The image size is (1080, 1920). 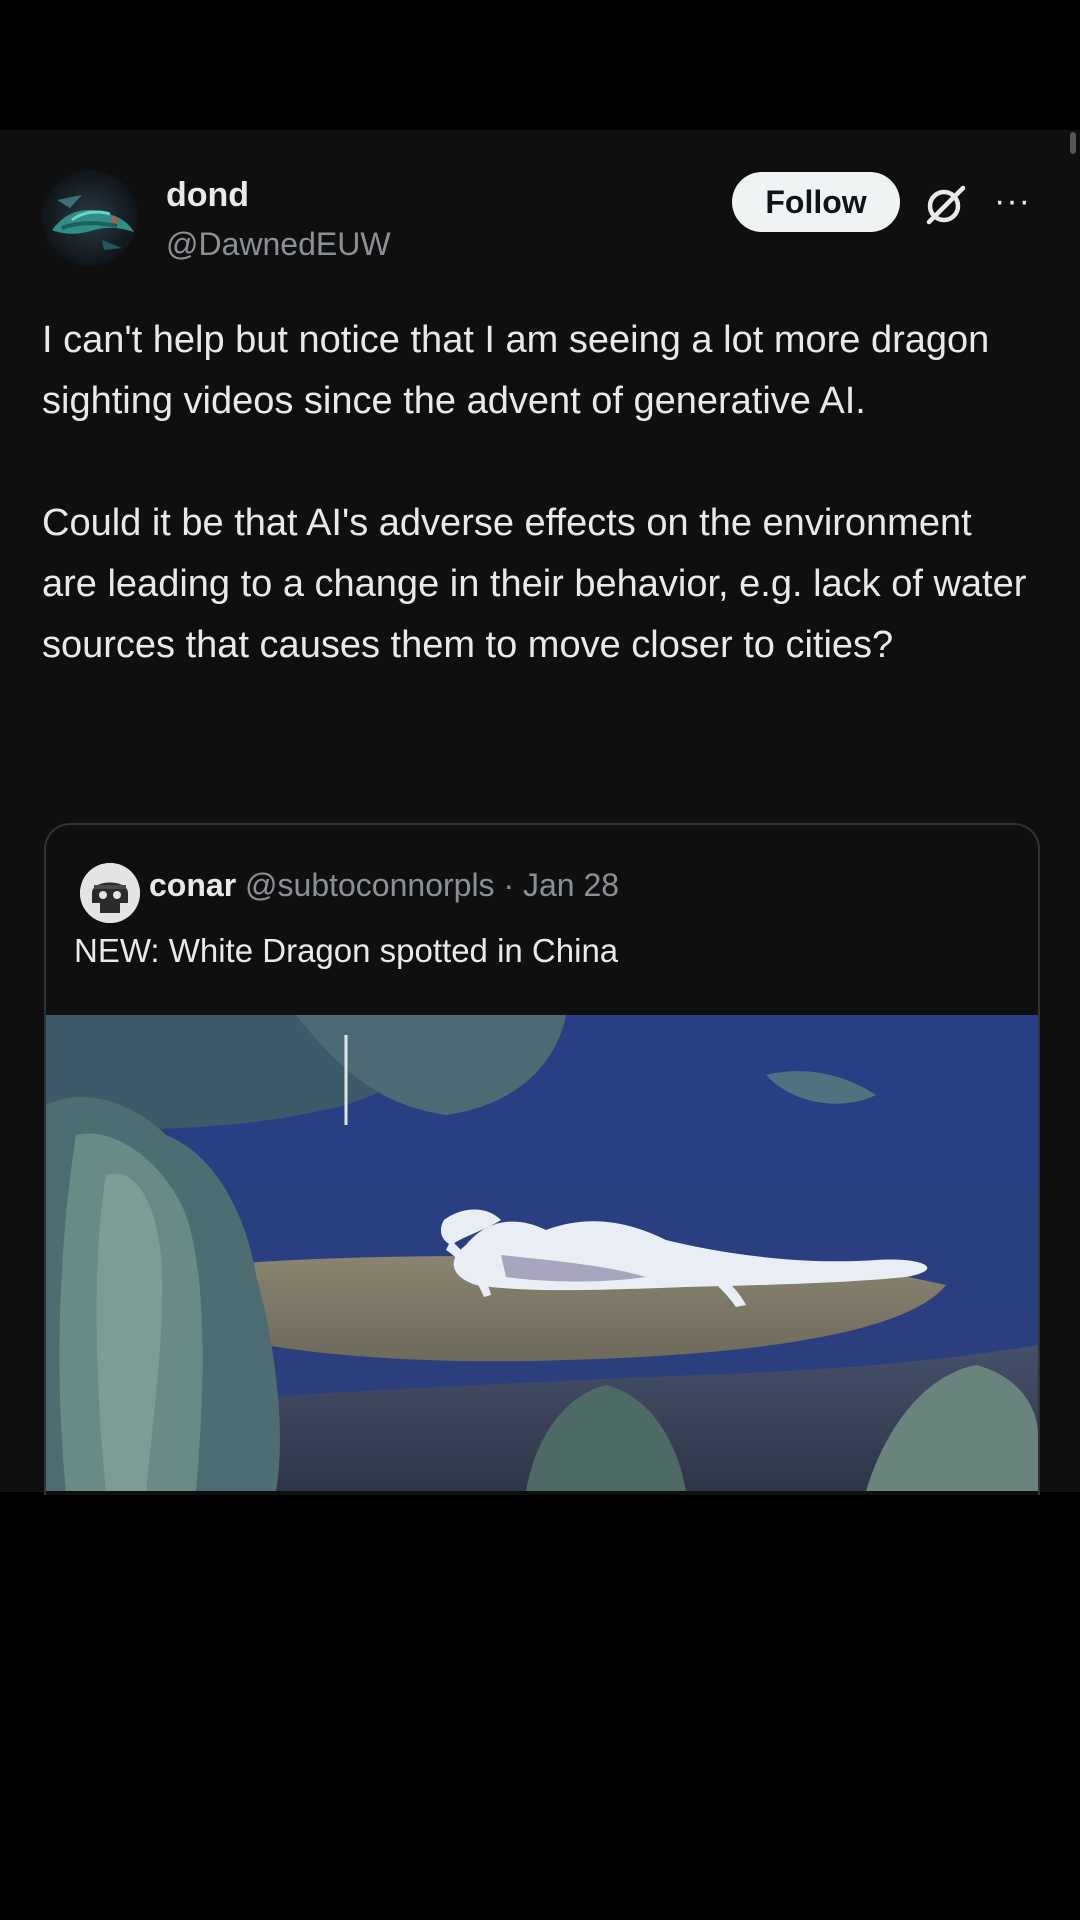 I want to click on quote-text: NEW: White Dragon spotted in China, so click(x=346, y=950).